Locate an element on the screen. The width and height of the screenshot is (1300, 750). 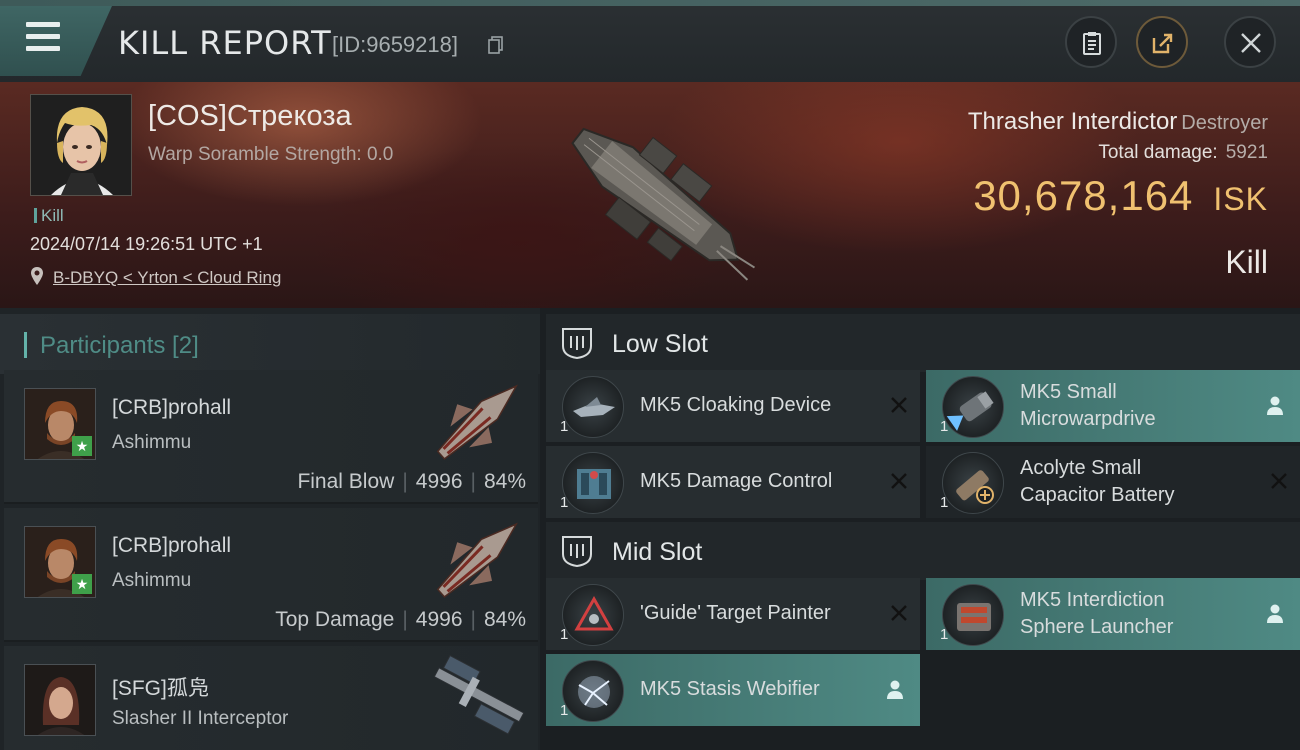
victim-ship: Thrasher Interdictor Destroyer is located at coordinates (1118, 122).